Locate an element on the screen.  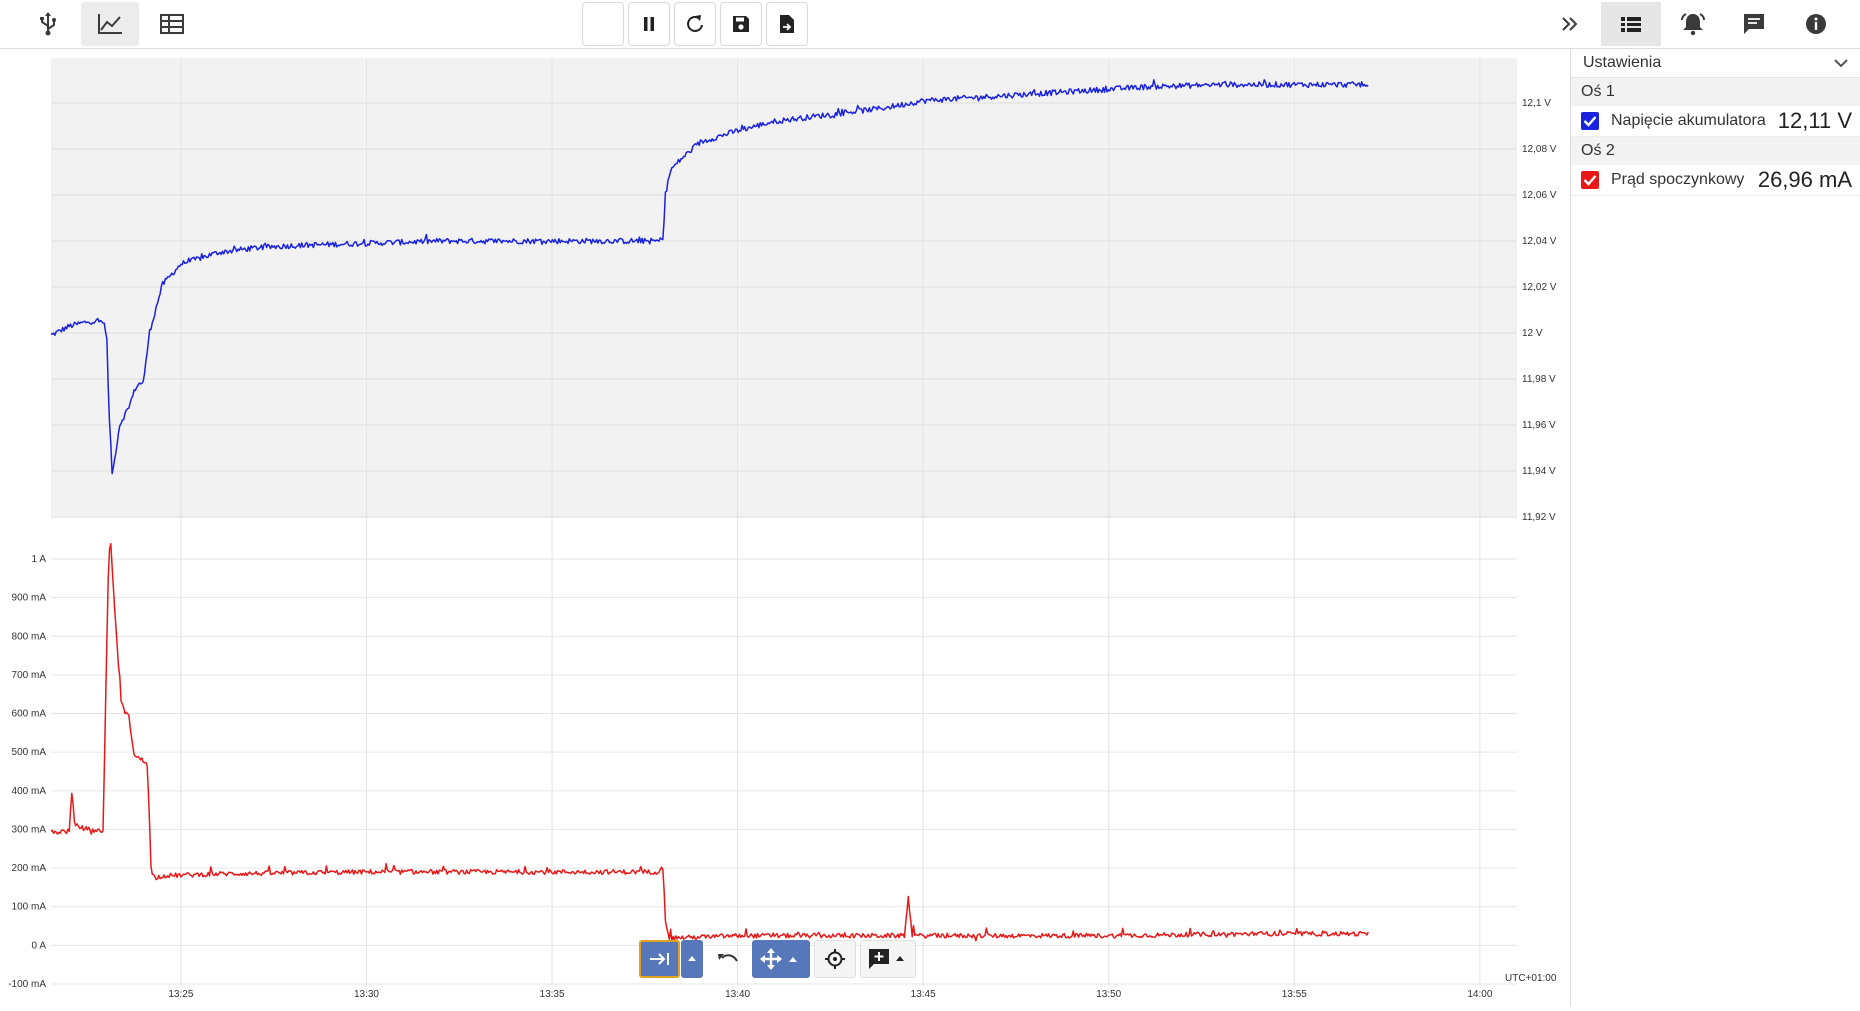
x-tick-label: 14:00 is located at coordinates (1479, 994).